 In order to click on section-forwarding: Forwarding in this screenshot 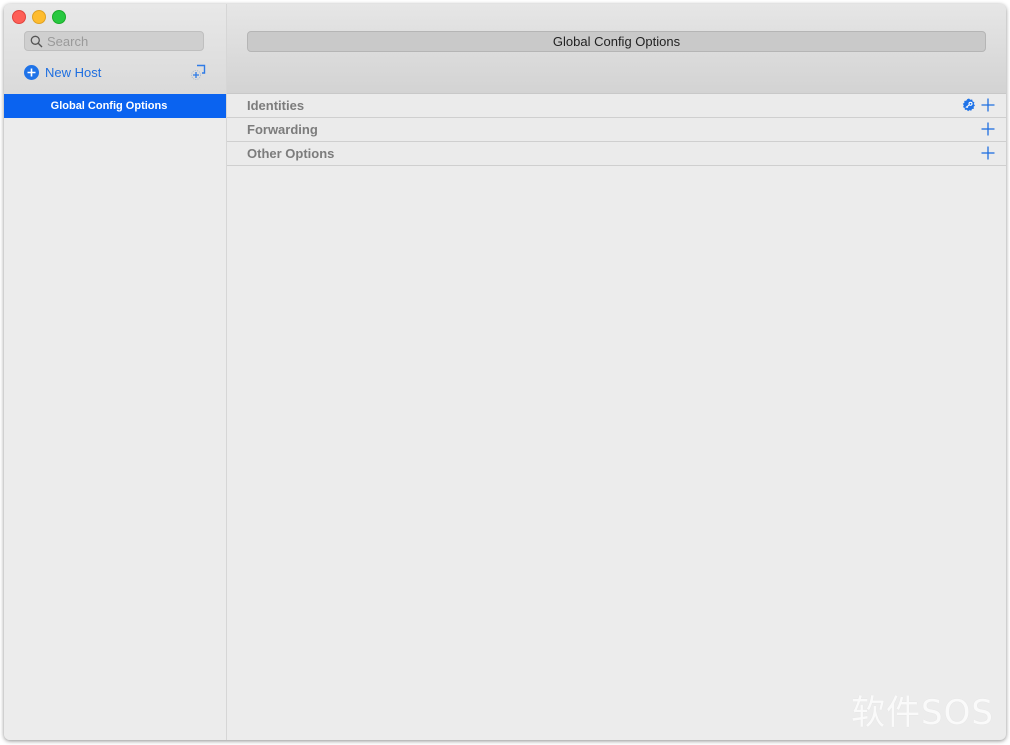, I will do `click(616, 130)`.